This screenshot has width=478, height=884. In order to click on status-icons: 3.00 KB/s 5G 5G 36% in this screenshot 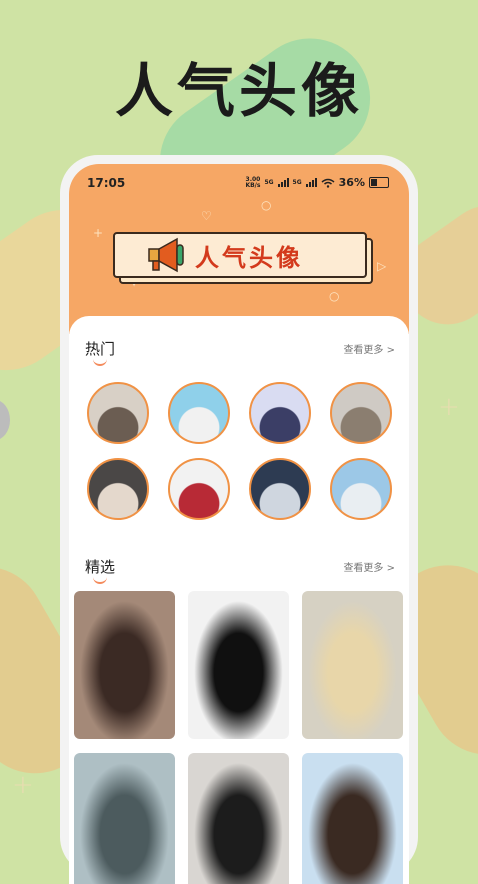, I will do `click(317, 182)`.